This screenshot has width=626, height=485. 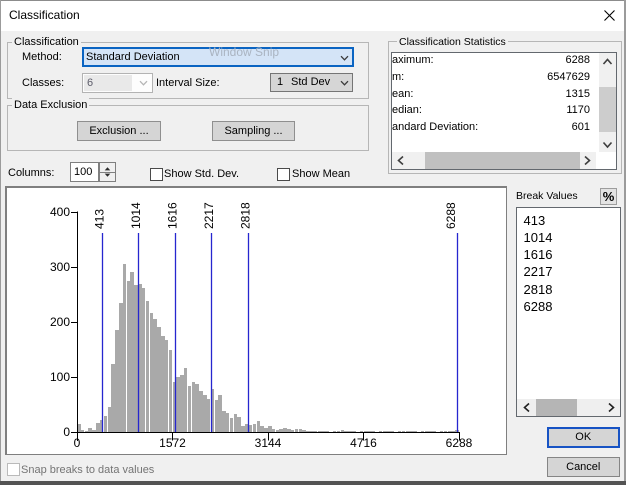 I want to click on svg-text: 200, so click(x=60, y=322).